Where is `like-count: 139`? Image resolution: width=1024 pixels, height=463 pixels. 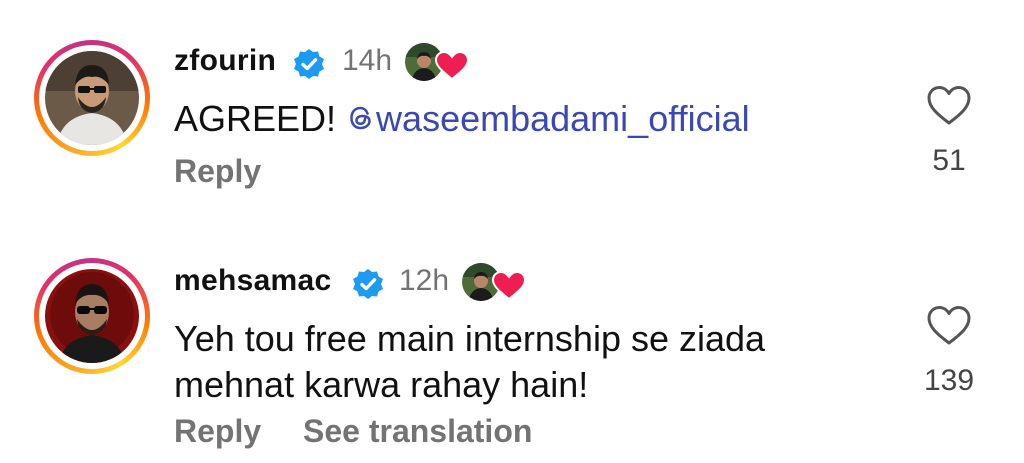 like-count: 139 is located at coordinates (949, 380).